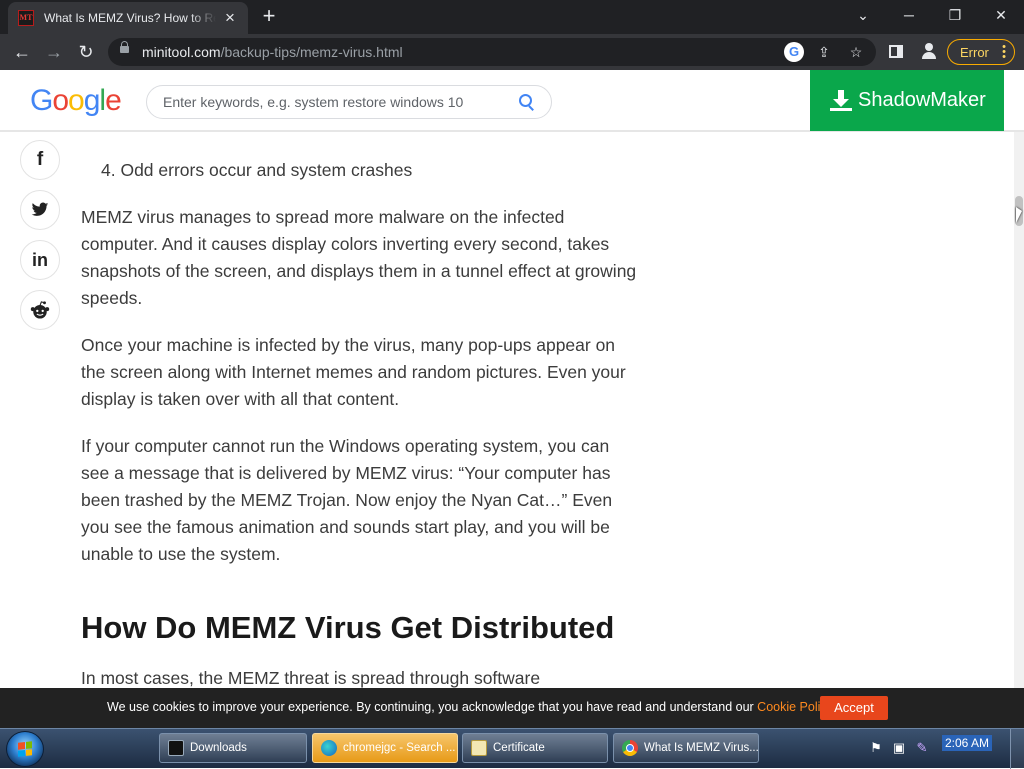 The image size is (1024, 769). What do you see at coordinates (899, 748) in the screenshot?
I see `network-icon: ▣` at bounding box center [899, 748].